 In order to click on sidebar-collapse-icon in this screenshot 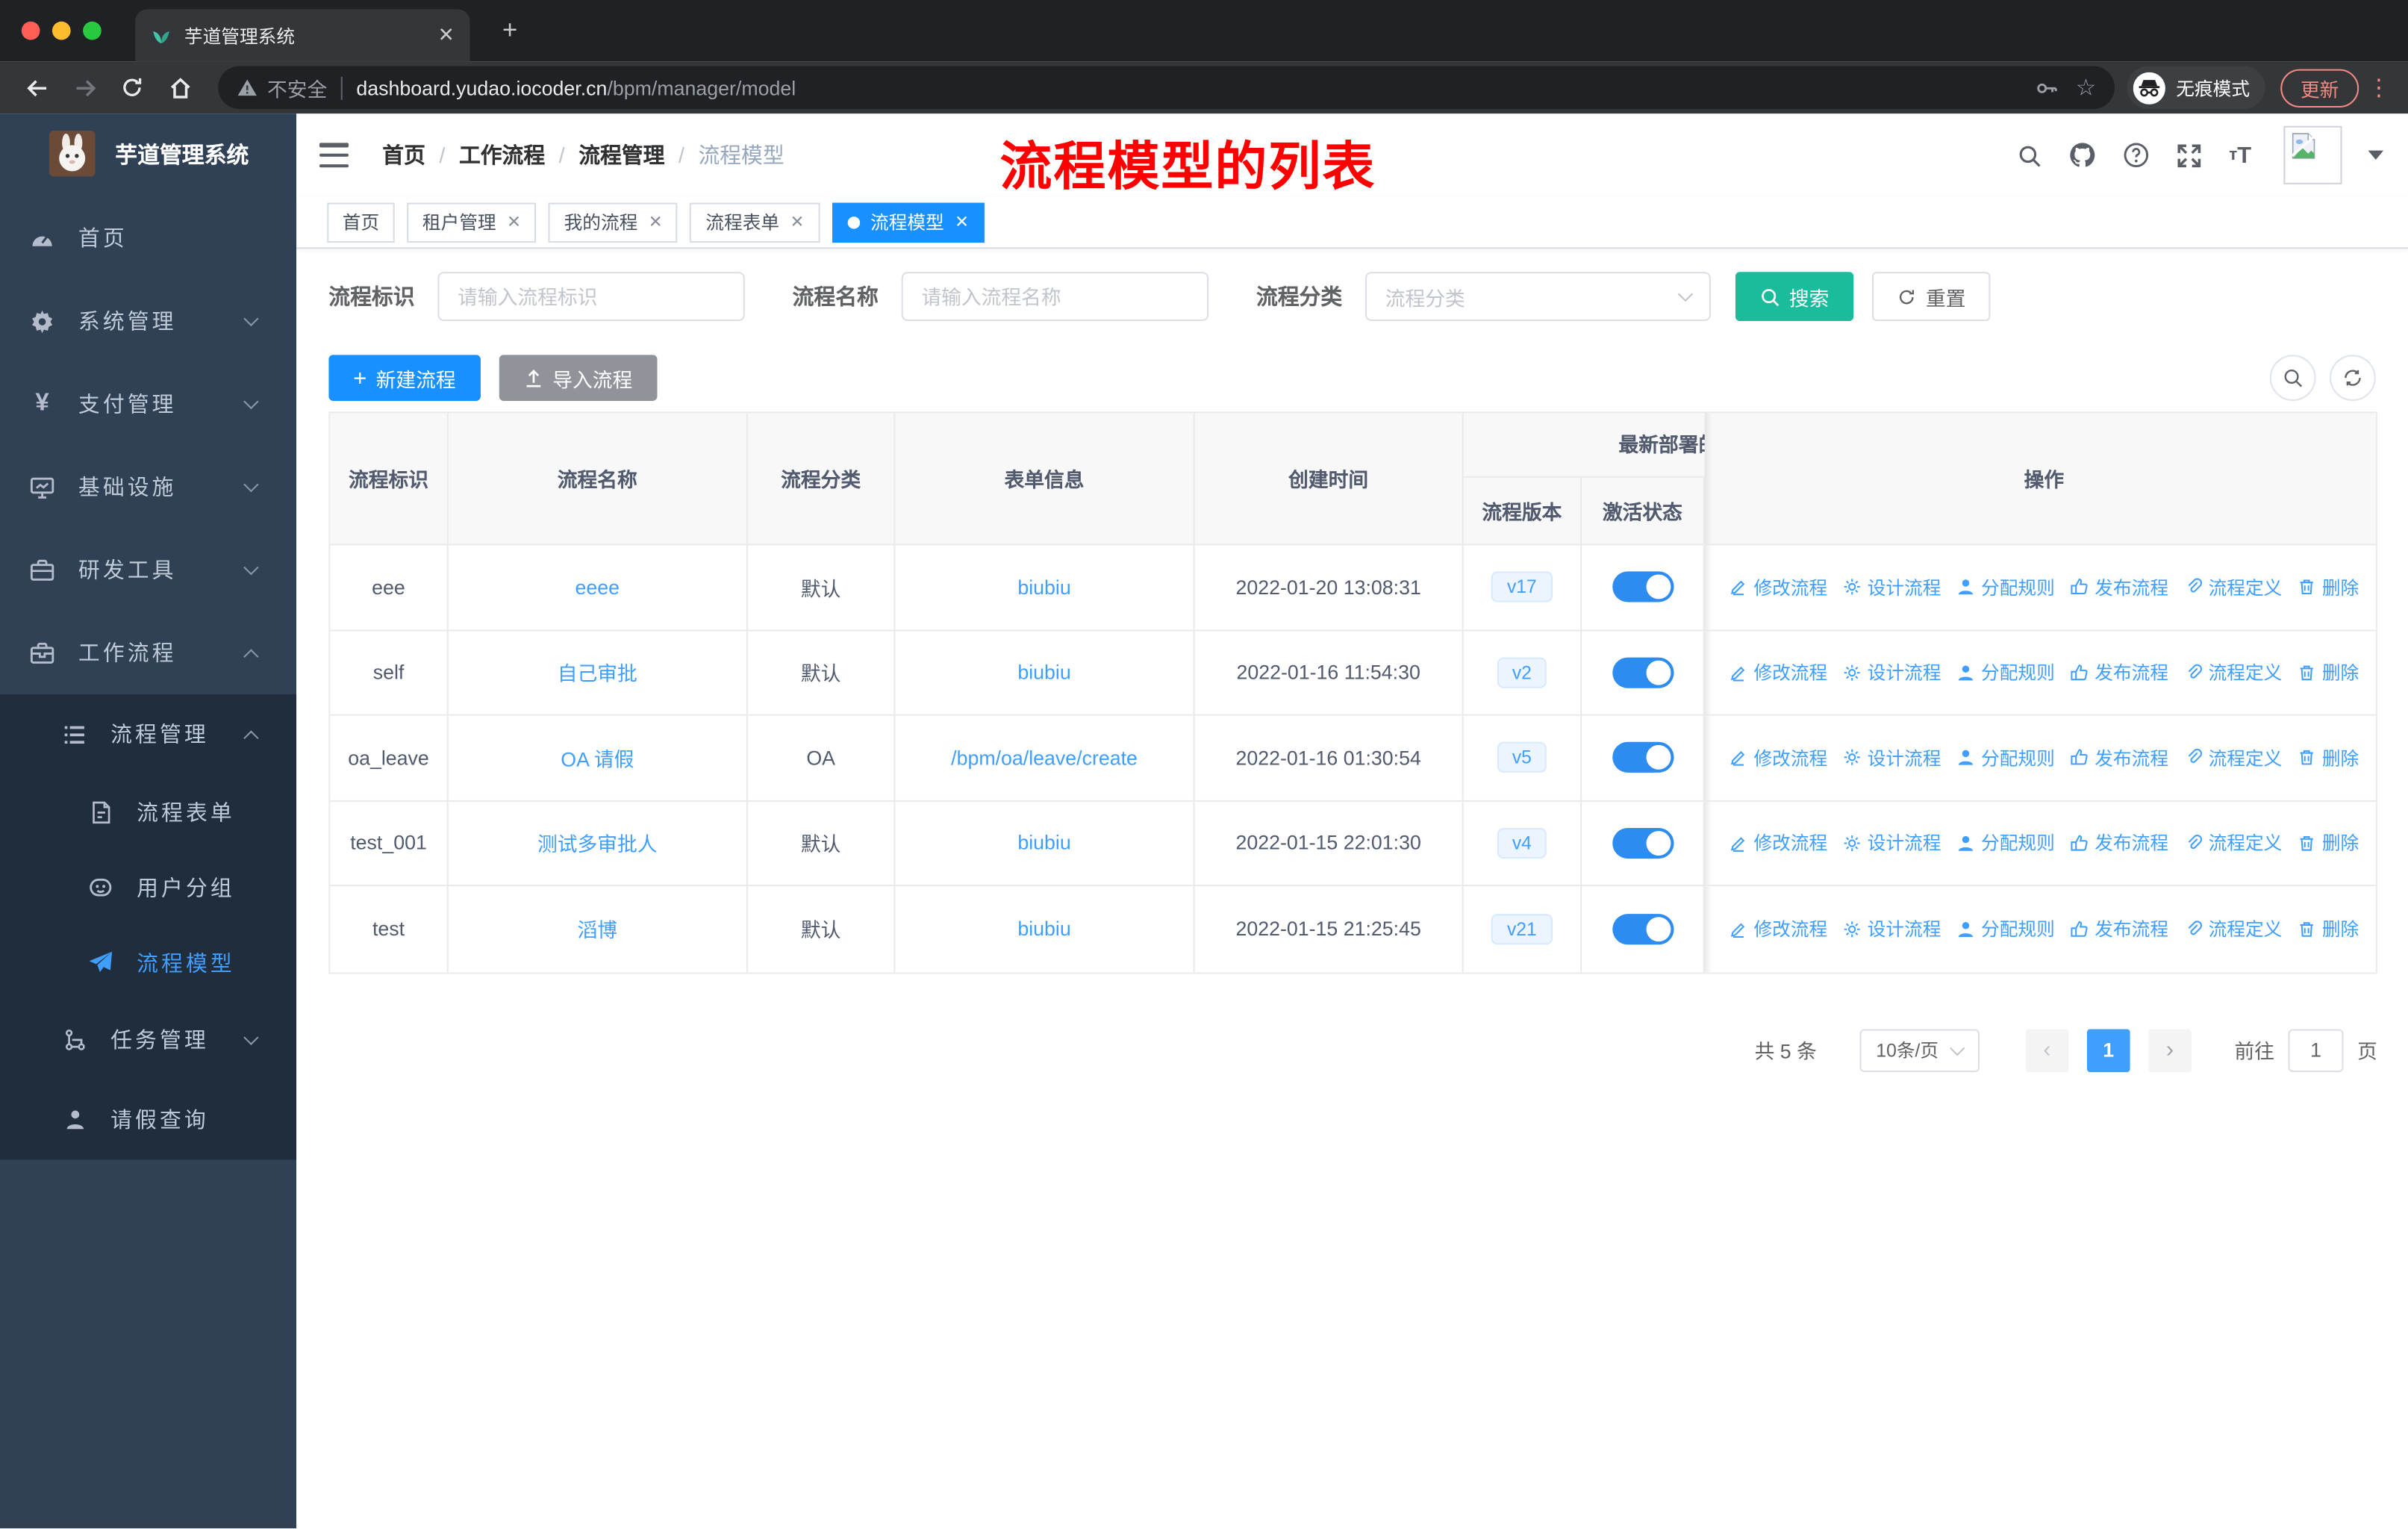, I will do `click(334, 155)`.